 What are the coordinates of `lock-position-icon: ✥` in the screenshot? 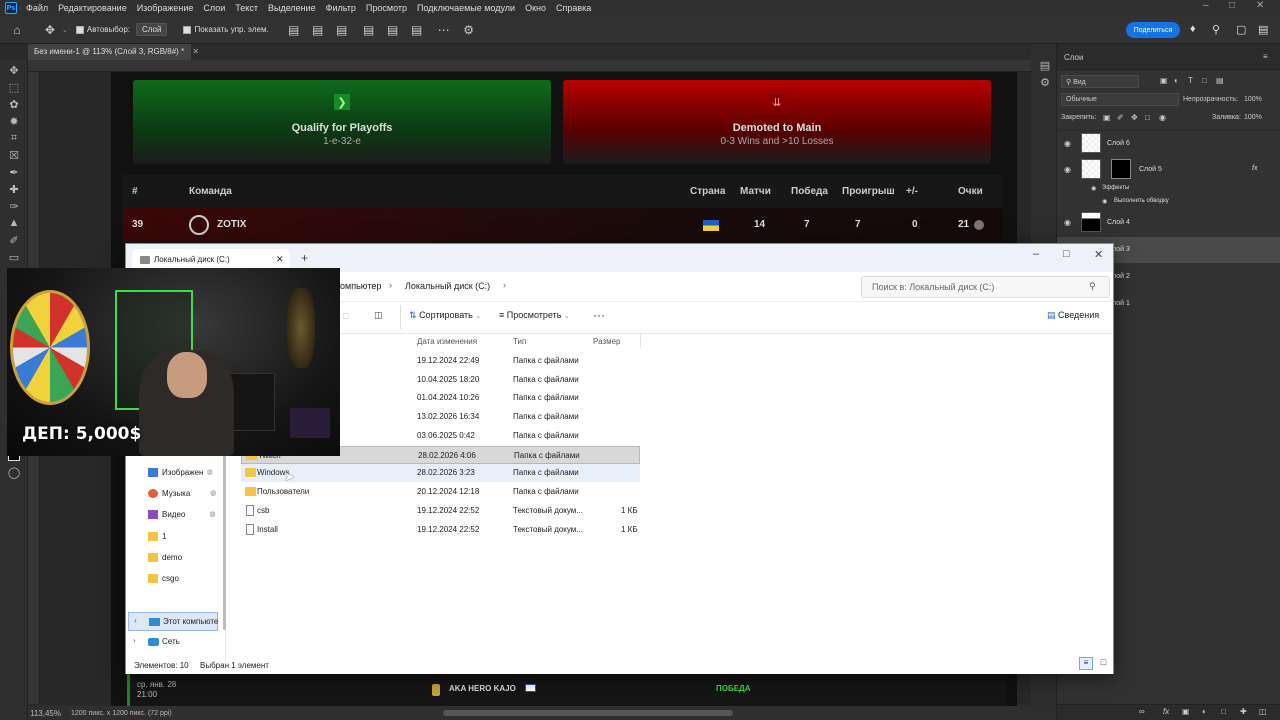 It's located at (1134, 117).